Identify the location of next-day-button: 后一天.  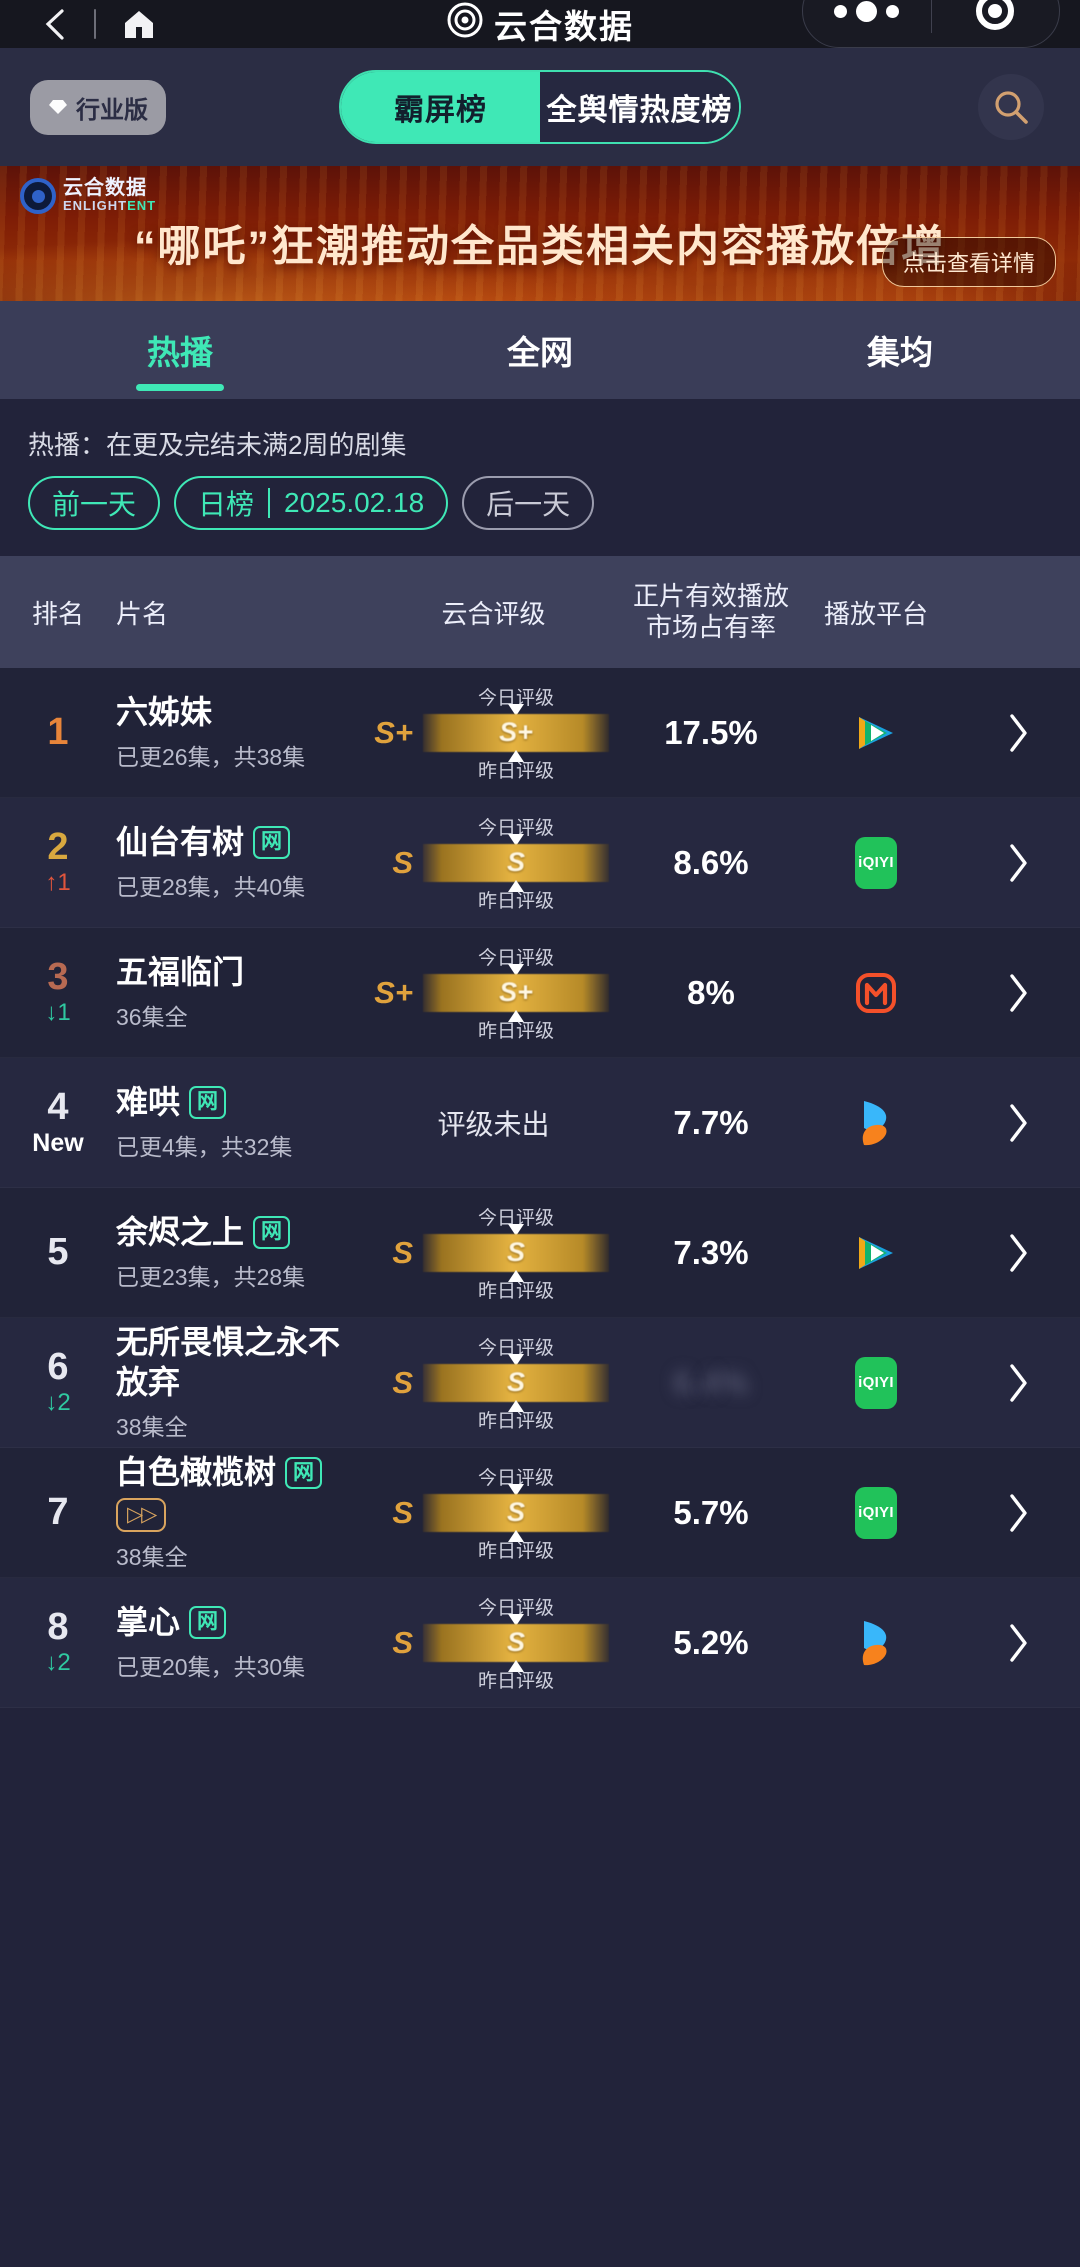
(528, 503).